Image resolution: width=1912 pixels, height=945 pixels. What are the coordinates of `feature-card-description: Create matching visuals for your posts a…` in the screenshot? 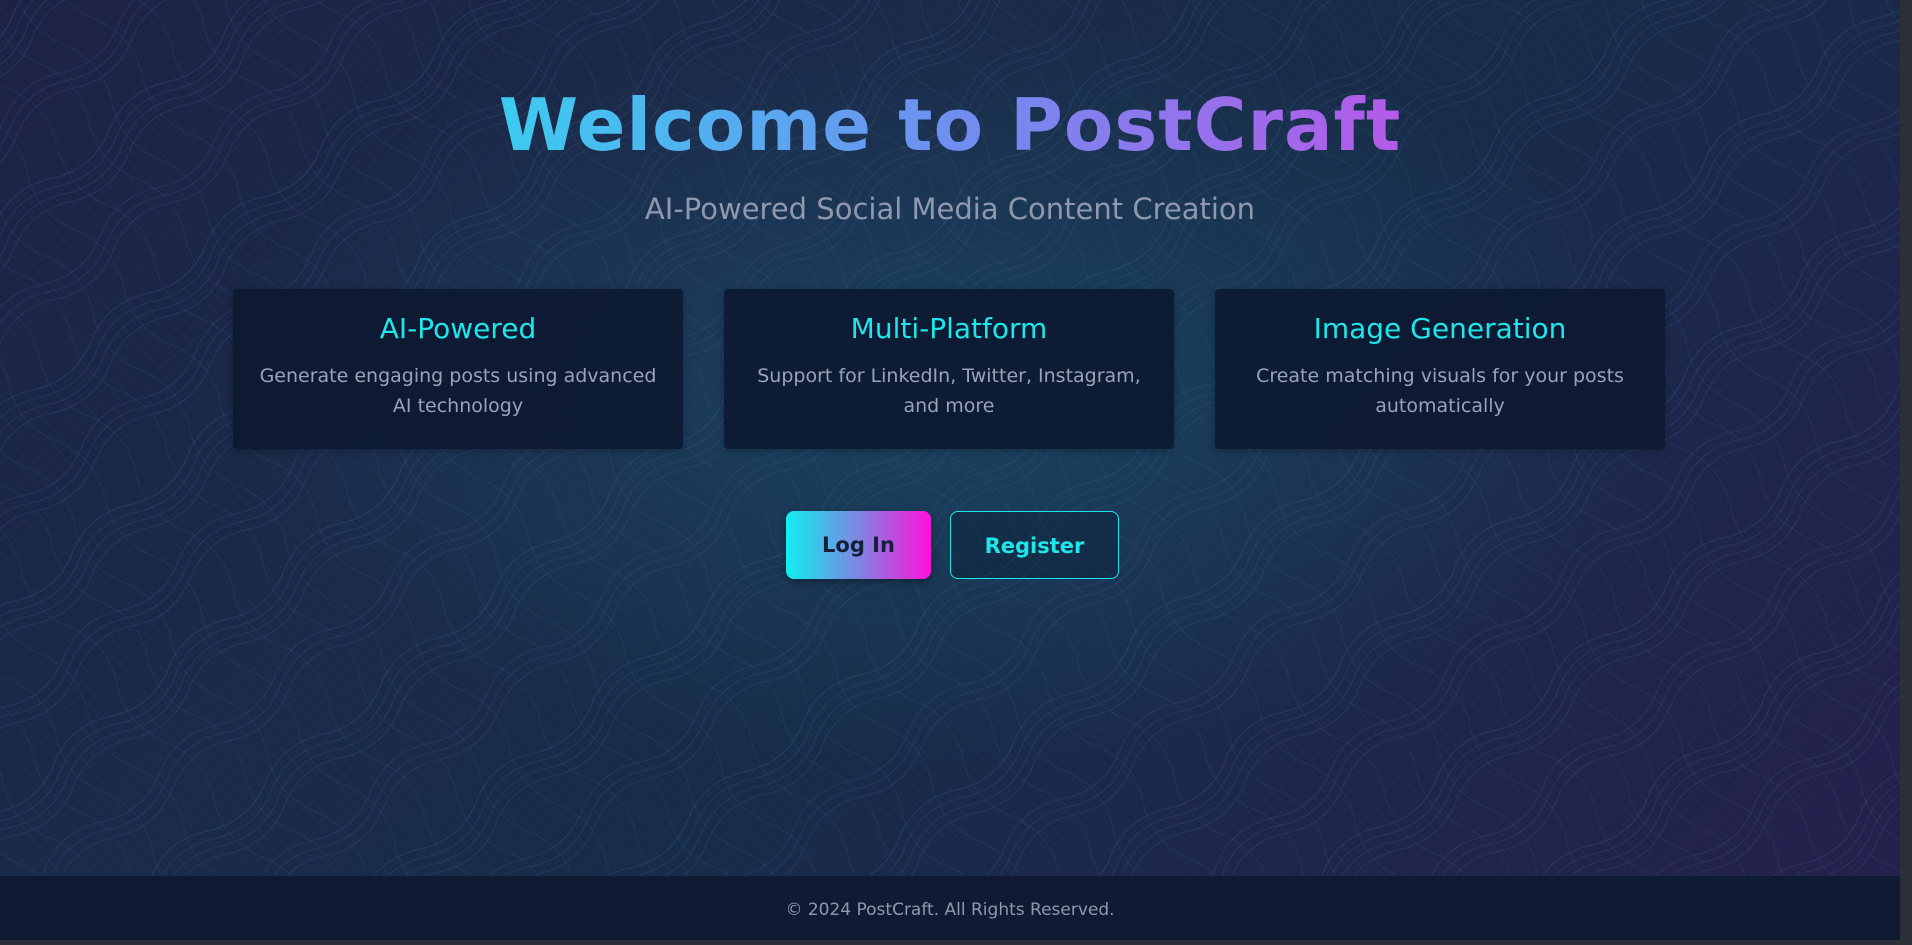 It's located at (1440, 391).